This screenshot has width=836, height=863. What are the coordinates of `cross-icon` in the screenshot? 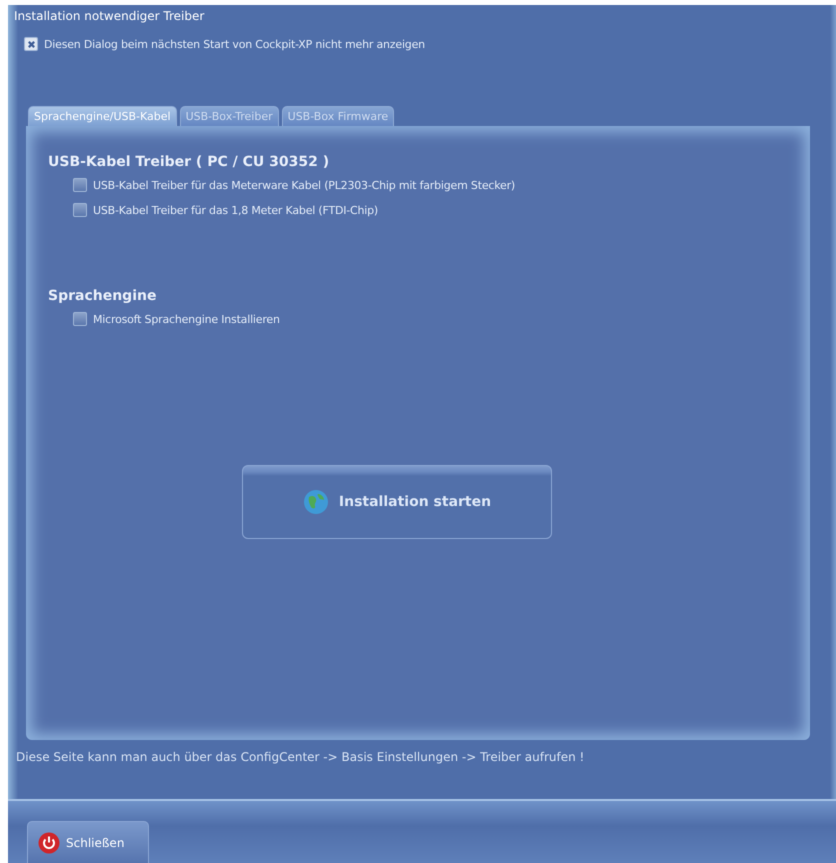 It's located at (31, 44).